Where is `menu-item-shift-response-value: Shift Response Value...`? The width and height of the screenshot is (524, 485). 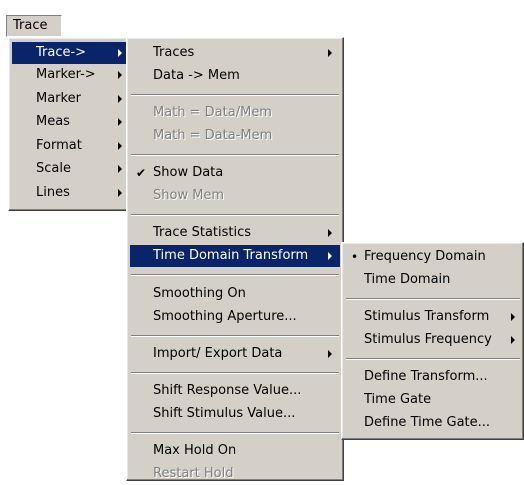
menu-item-shift-response-value: Shift Response Value... is located at coordinates (235, 391).